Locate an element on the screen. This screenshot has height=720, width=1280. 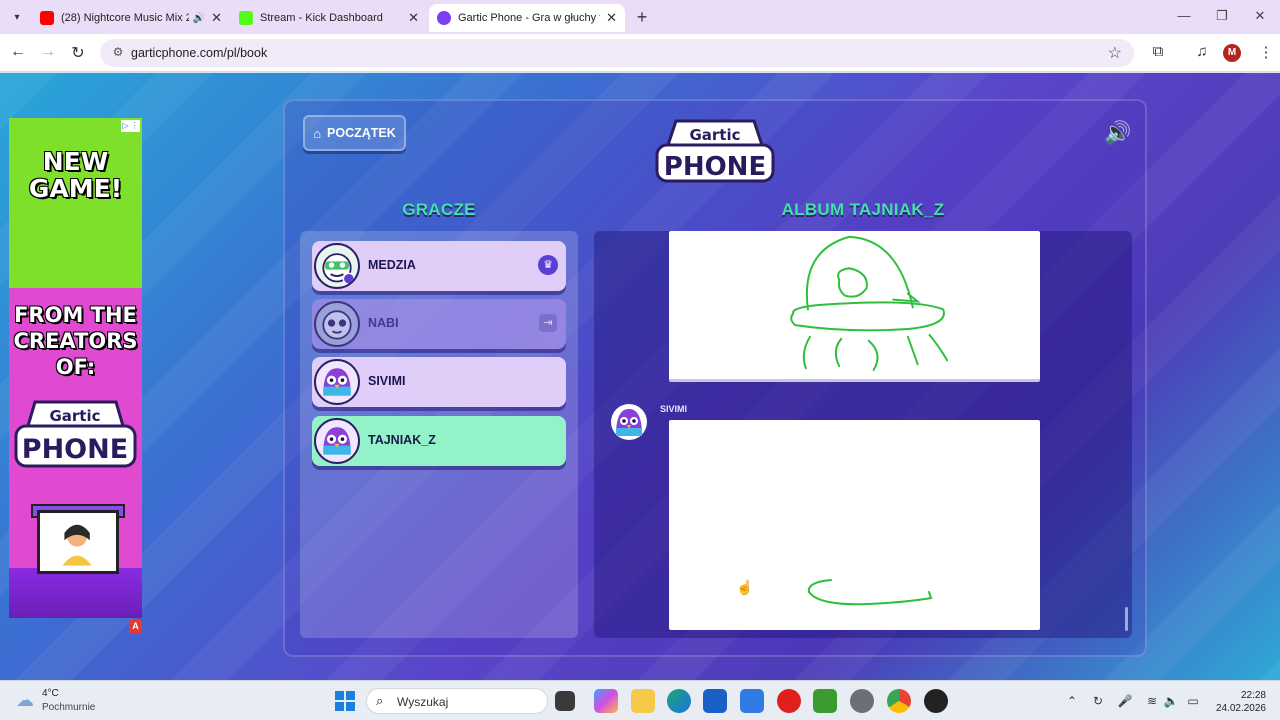
tray-chevron-icon: ⌃ is located at coordinates (1072, 701).